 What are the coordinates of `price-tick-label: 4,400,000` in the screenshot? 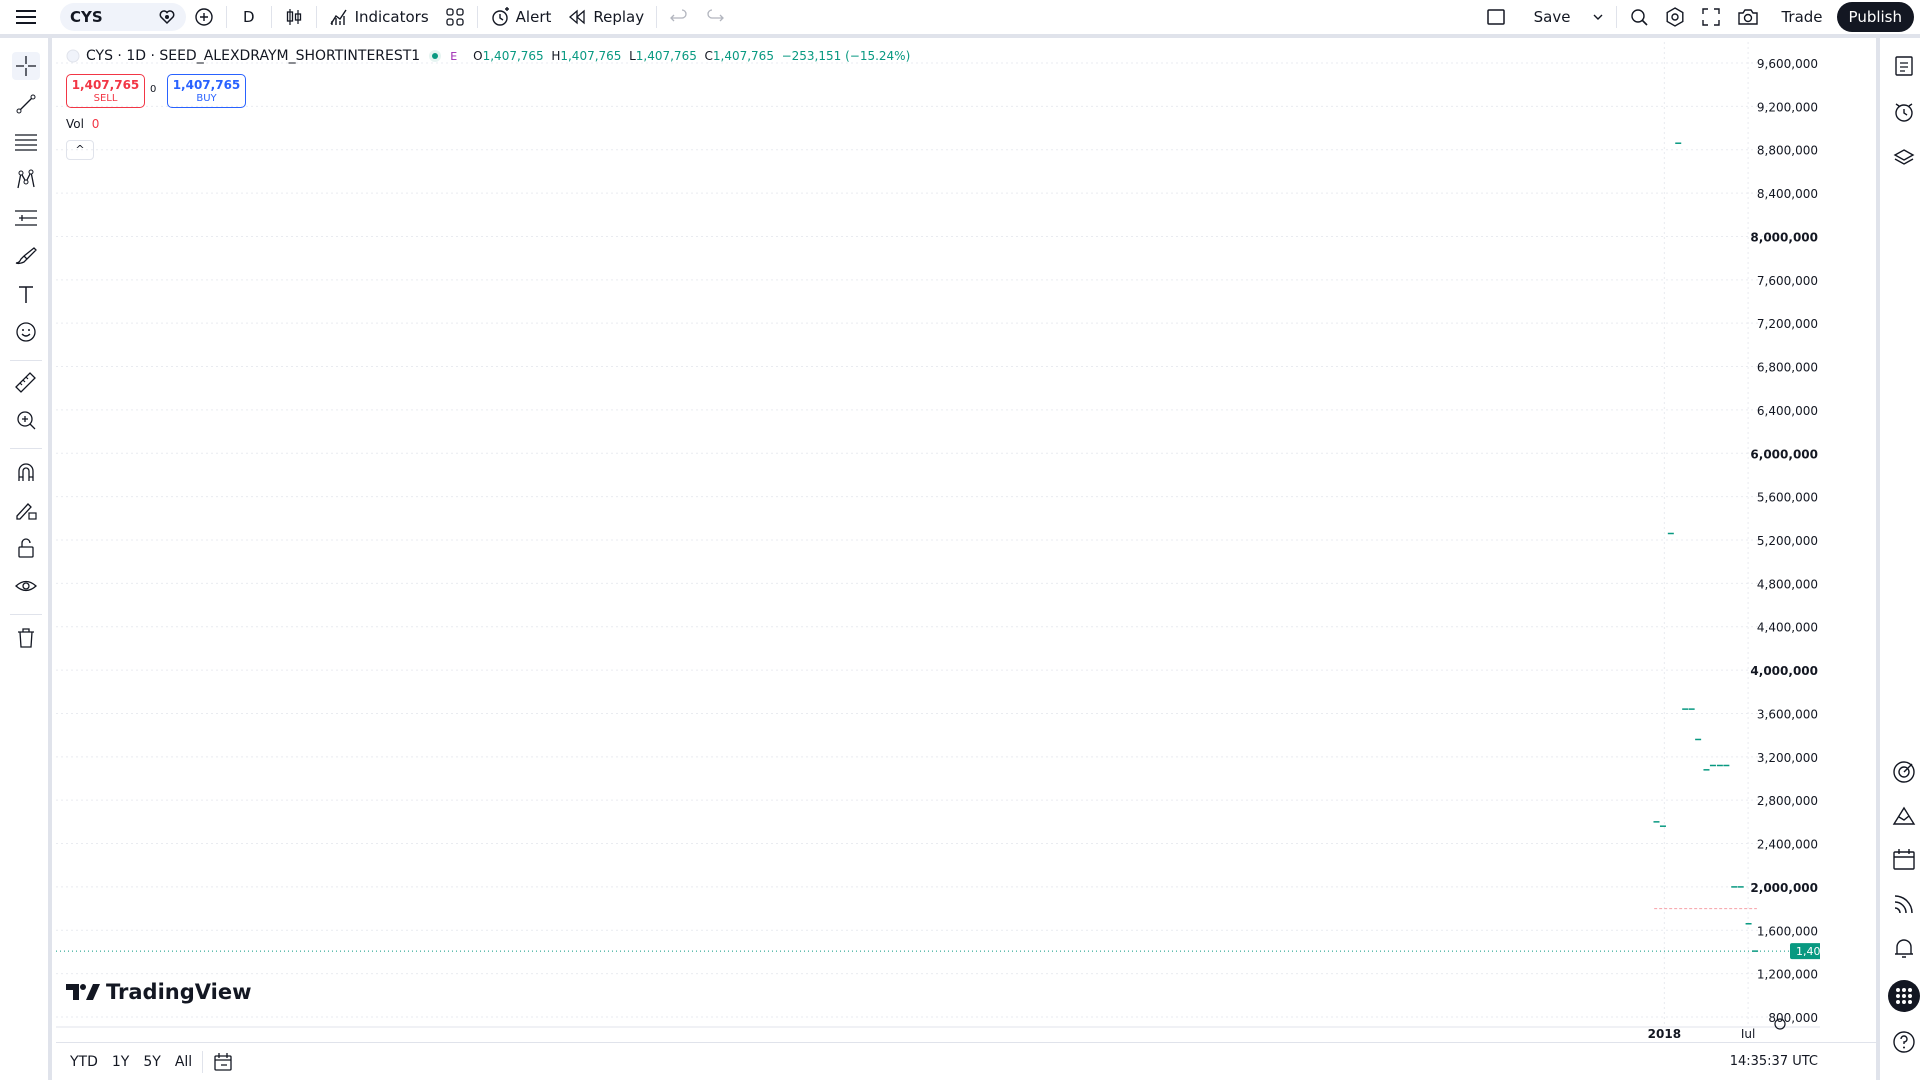 It's located at (1787, 628).